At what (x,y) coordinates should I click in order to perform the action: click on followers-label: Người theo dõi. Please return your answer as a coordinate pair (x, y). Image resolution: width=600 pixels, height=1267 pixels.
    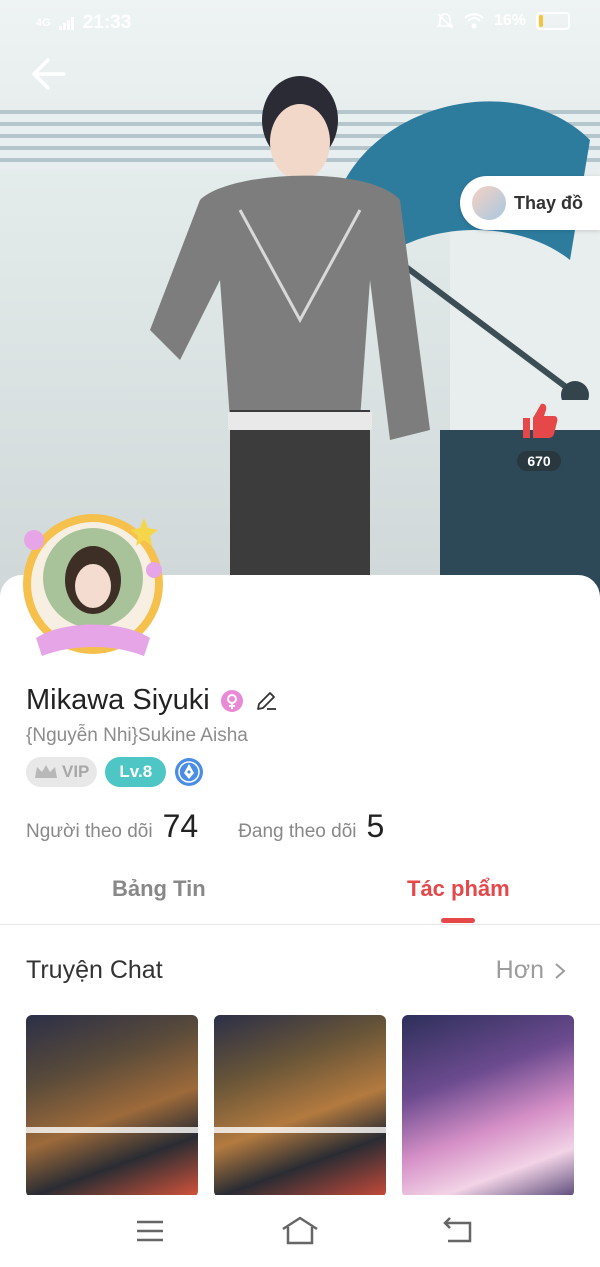
    Looking at the image, I should click on (89, 832).